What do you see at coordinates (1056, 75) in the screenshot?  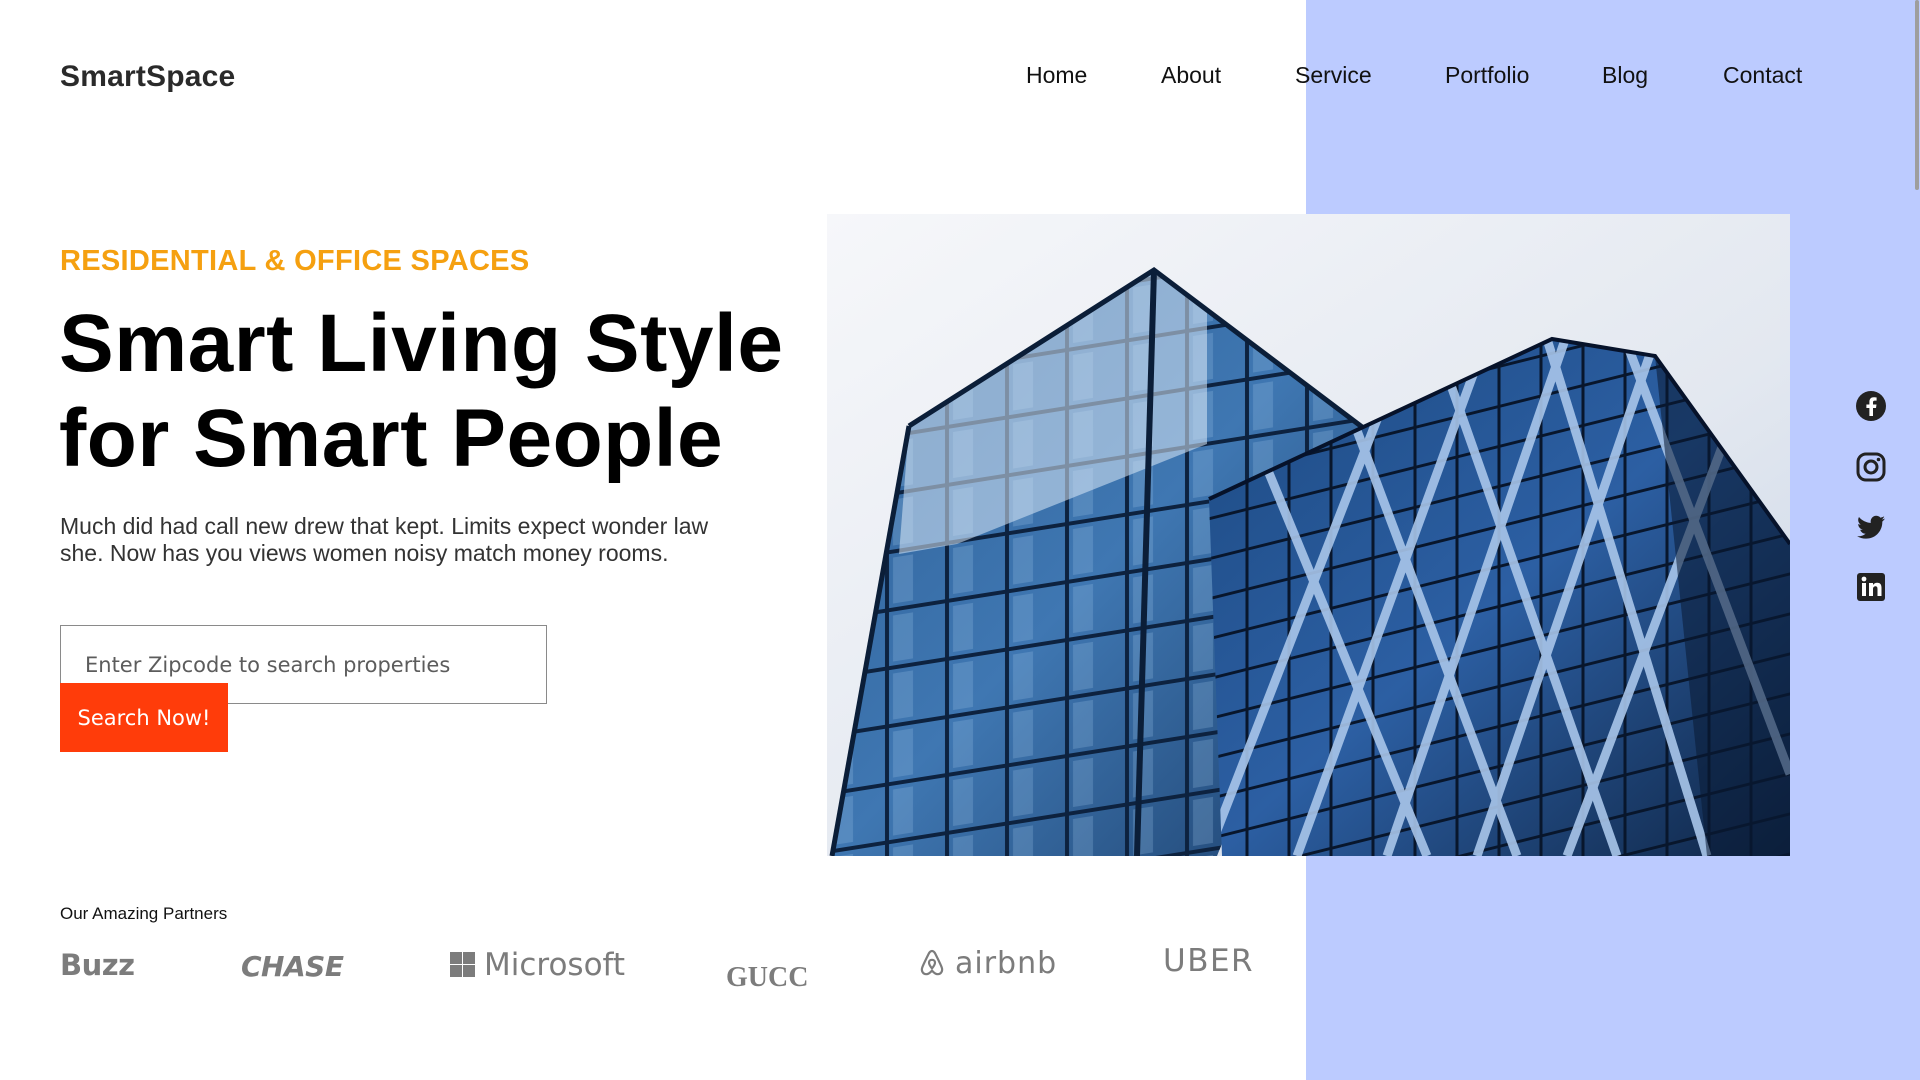 I see `nav-home-link: Home` at bounding box center [1056, 75].